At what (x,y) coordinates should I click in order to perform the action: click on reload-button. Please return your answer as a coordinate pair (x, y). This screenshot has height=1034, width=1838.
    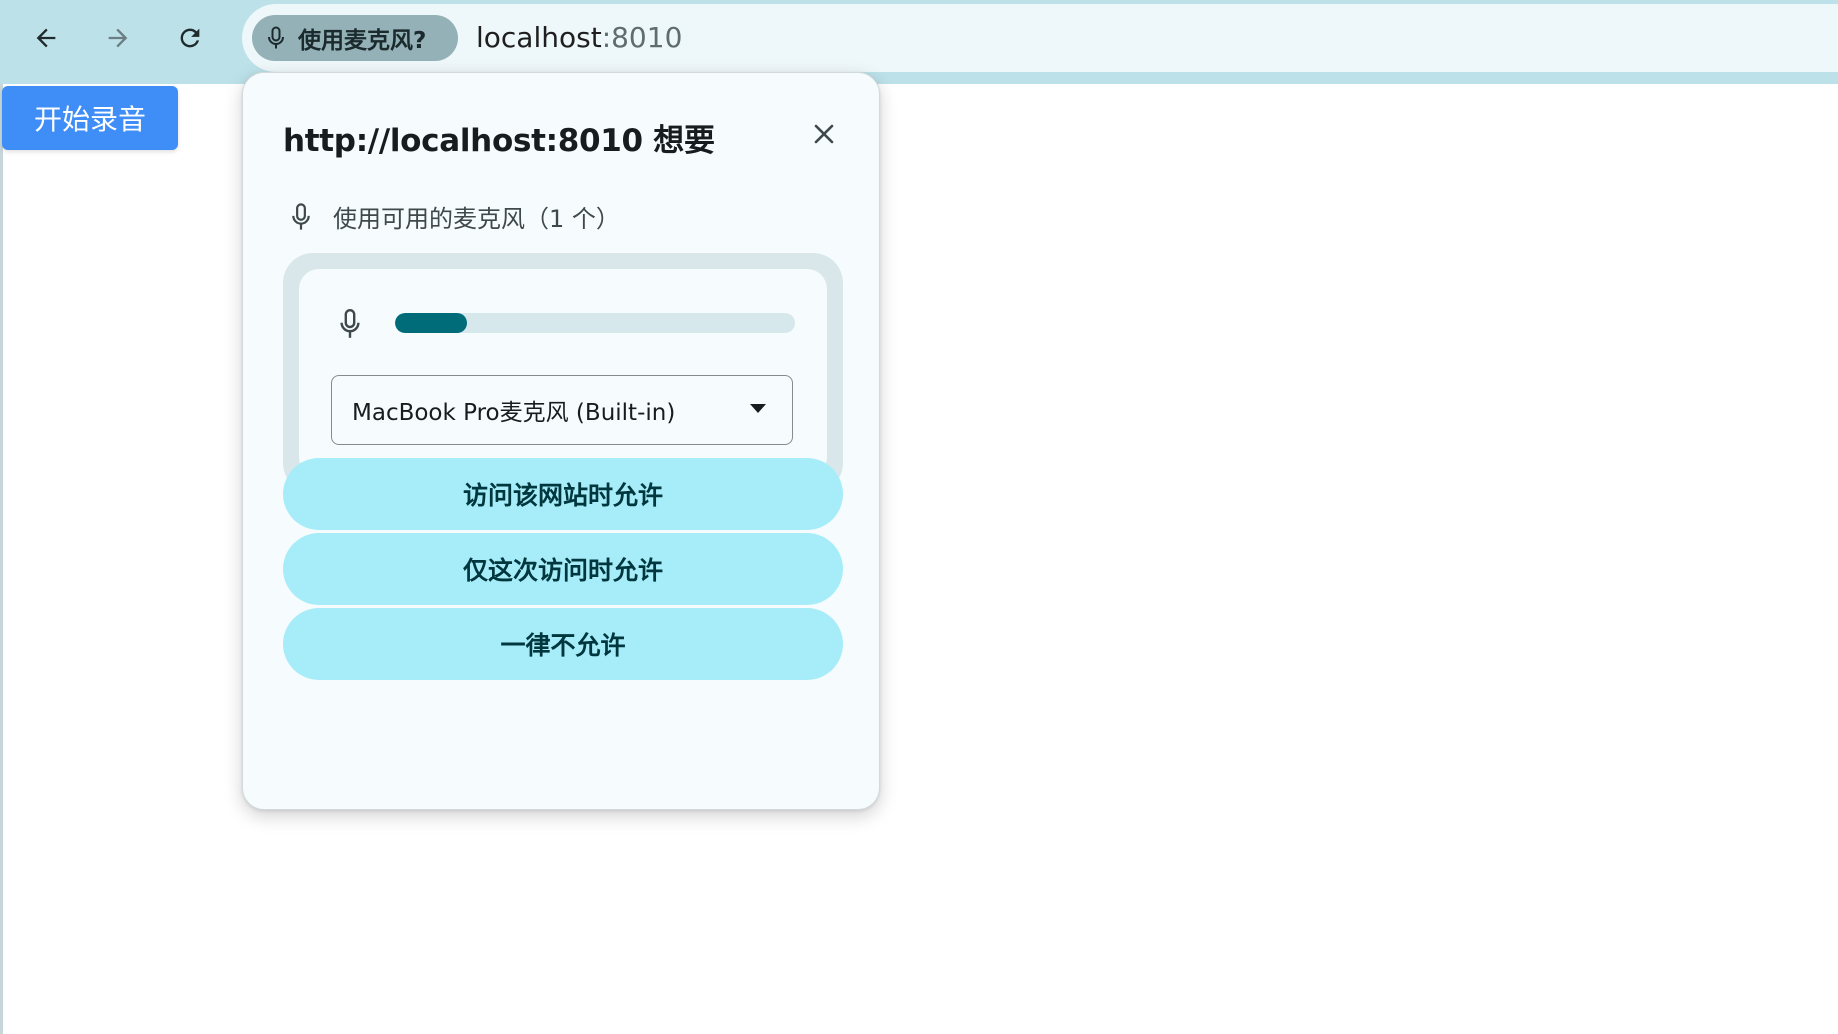
    Looking at the image, I should click on (190, 38).